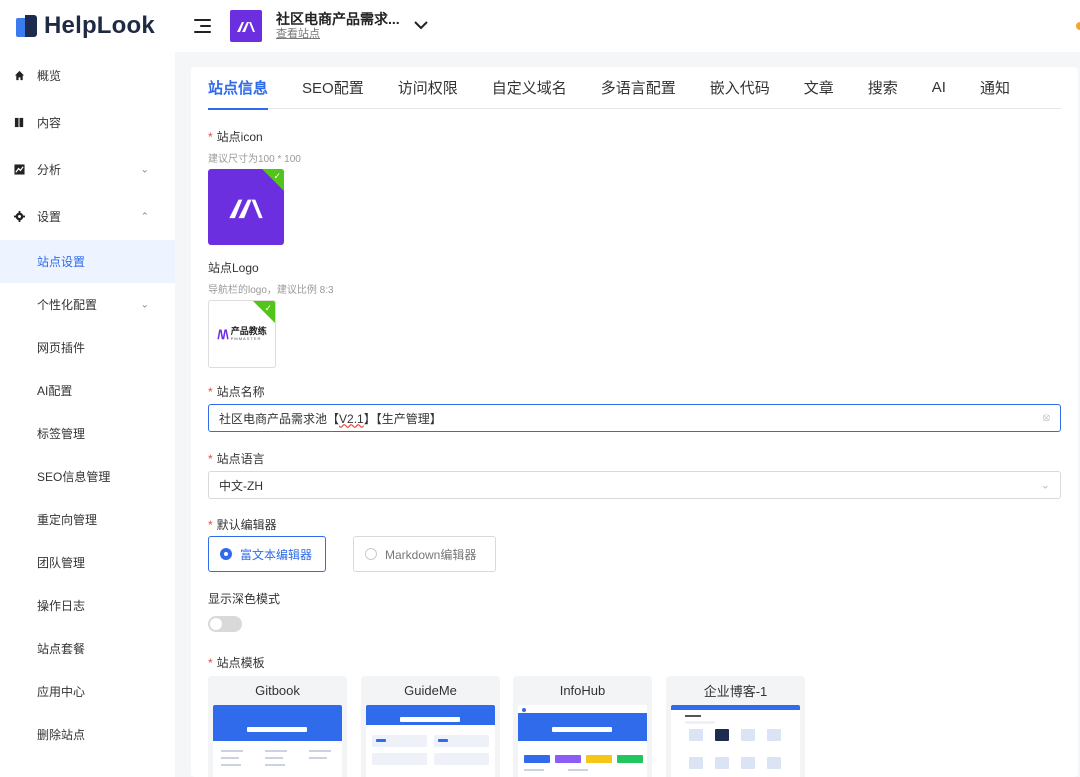 This screenshot has height=777, width=1080. I want to click on sidebar-sub-redirect: 重定向管理, so click(87, 519).